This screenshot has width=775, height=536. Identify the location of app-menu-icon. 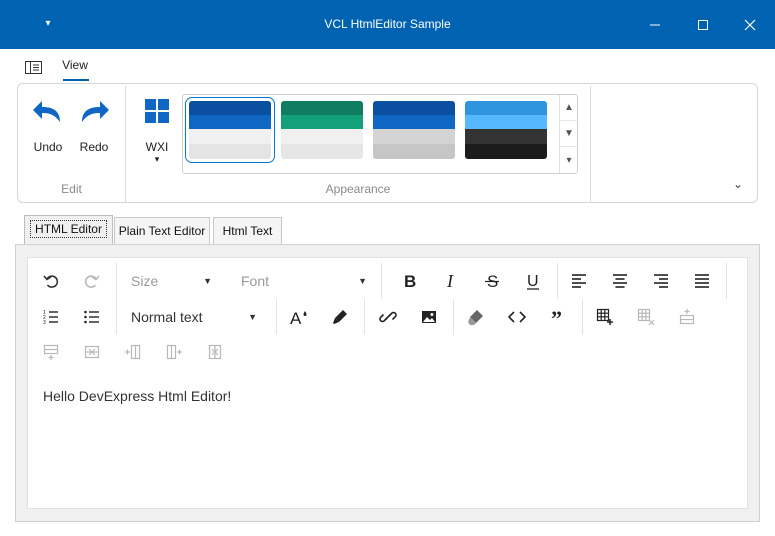
(33, 67).